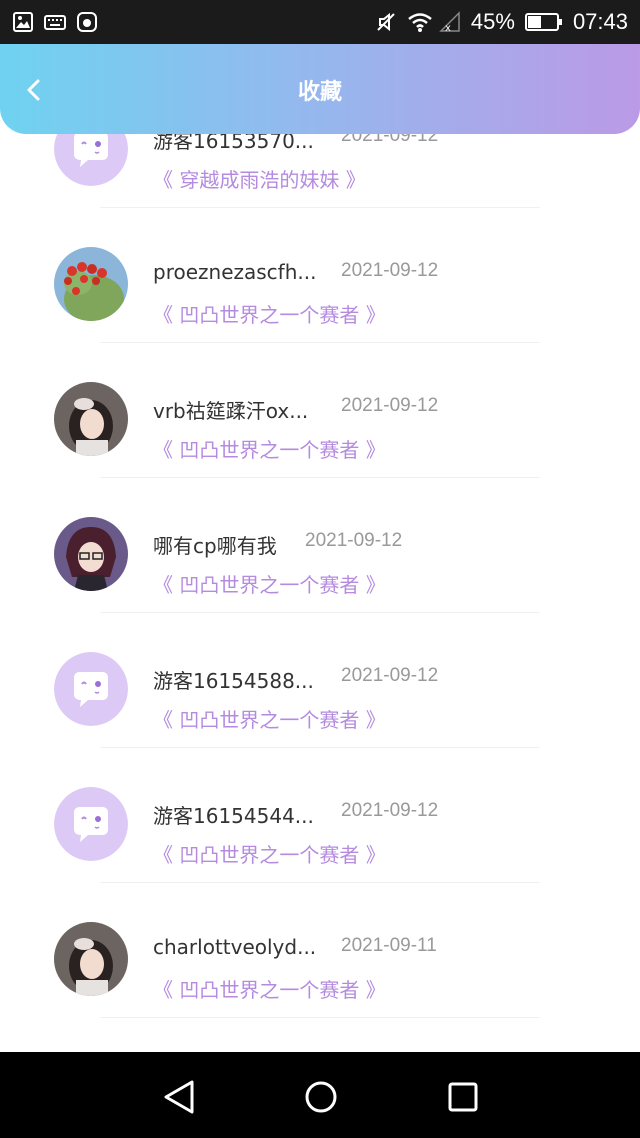 This screenshot has width=640, height=1138. I want to click on list-item: 游客16153570... 2021-09-12 《 穿越成雨浩的妹妹 》, so click(320, 172).